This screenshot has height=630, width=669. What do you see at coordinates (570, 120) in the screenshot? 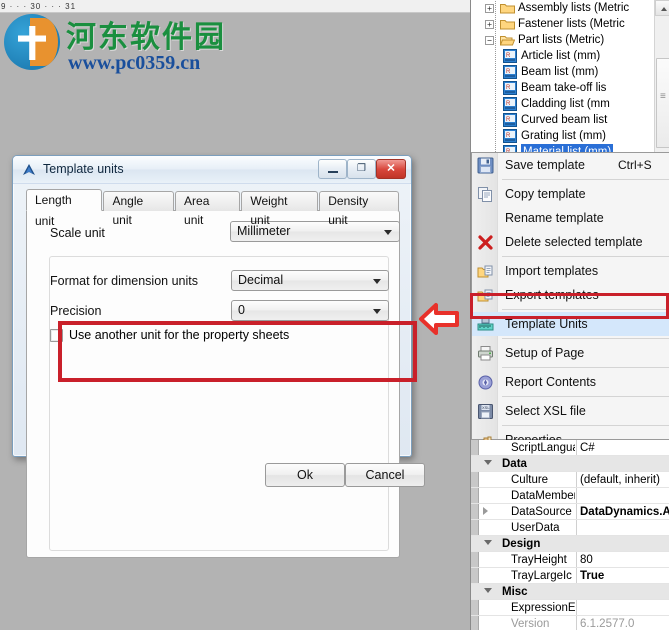
I see `tree-node-curved-beam-list: R Curved beam list` at bounding box center [570, 120].